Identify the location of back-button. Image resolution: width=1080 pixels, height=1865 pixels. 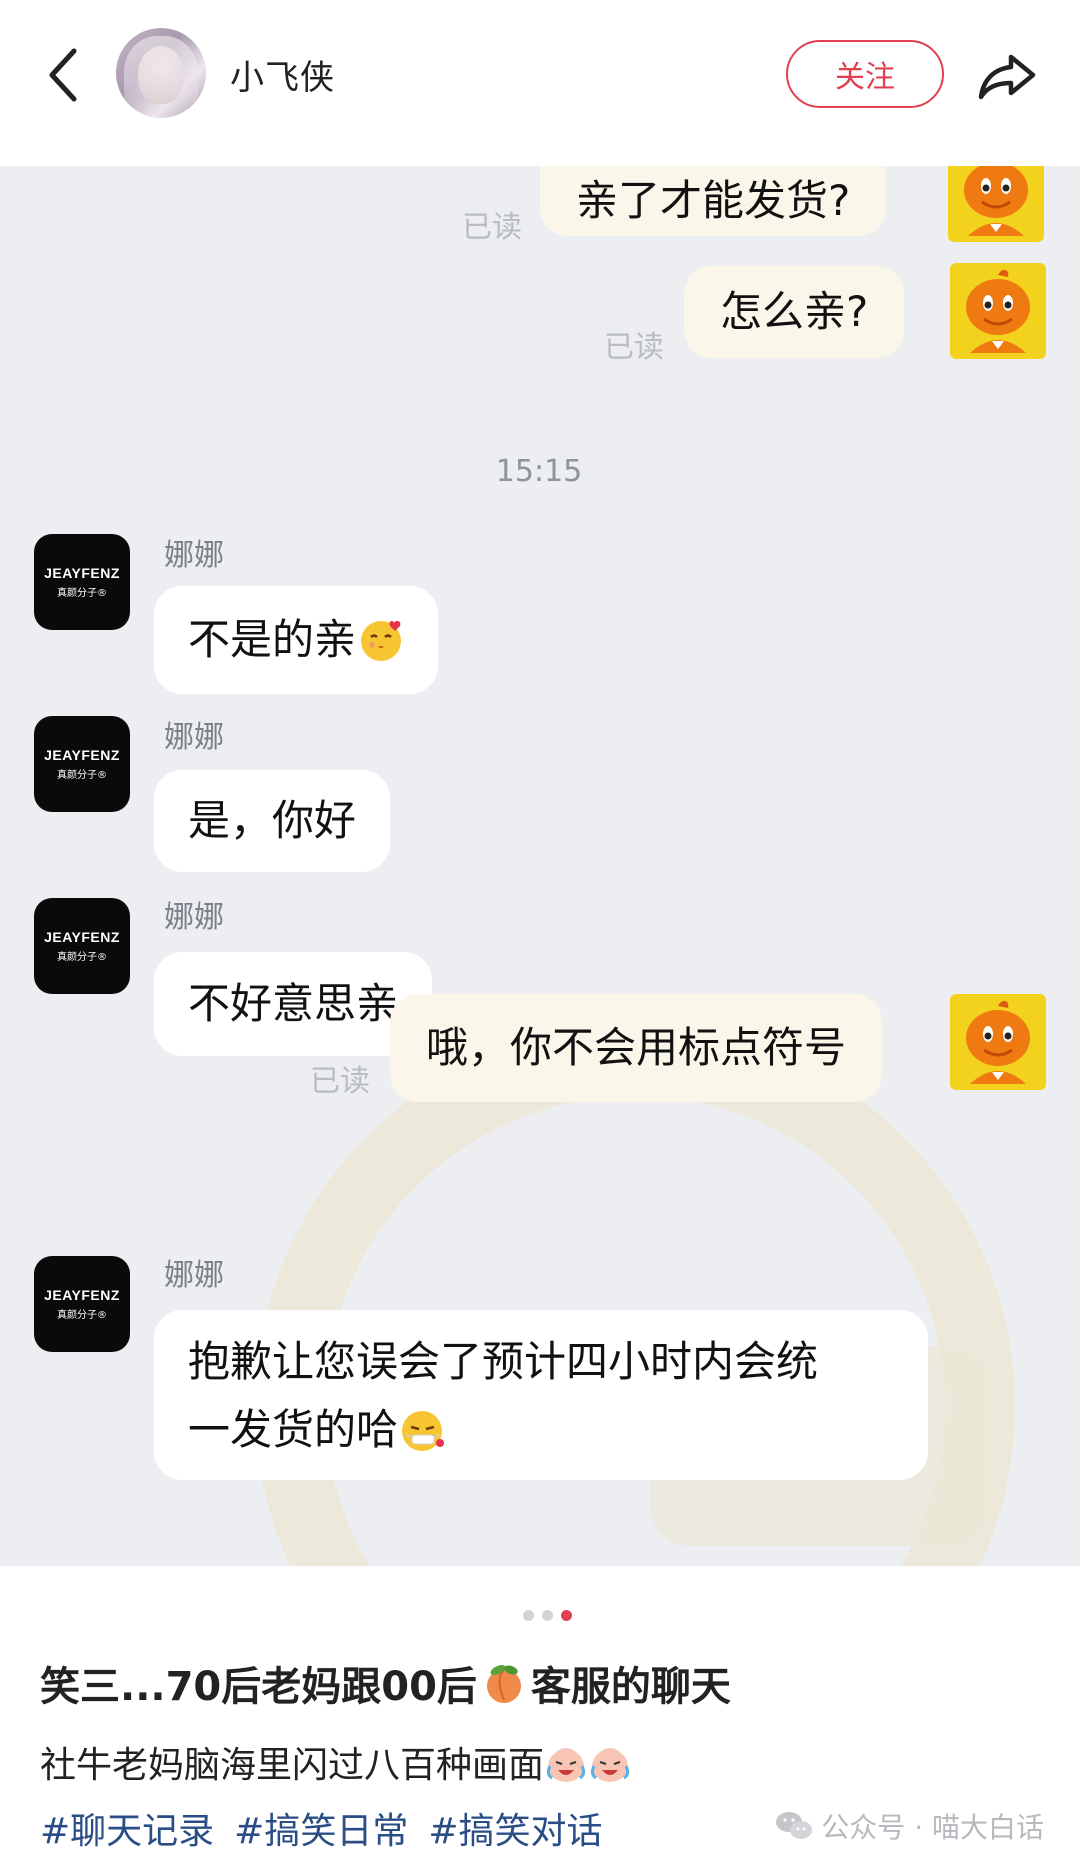
(63, 75).